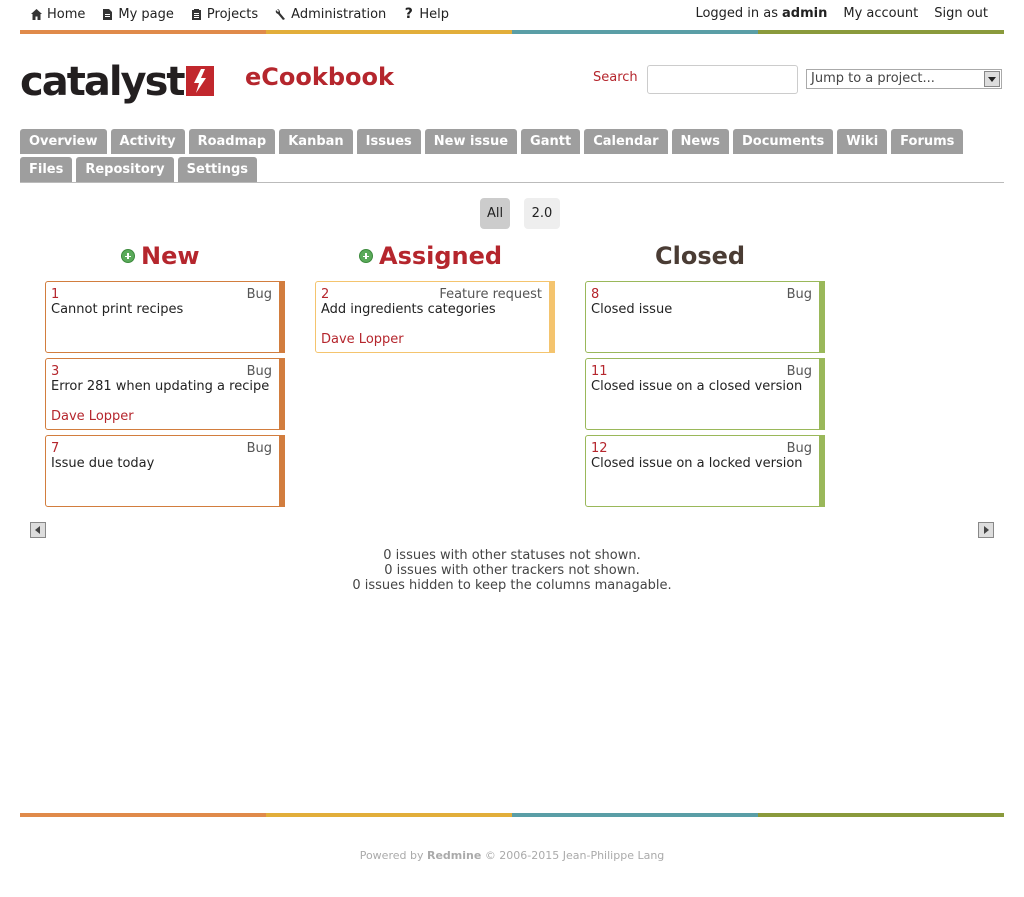  What do you see at coordinates (512, 32) in the screenshot?
I see `header-color-bar` at bounding box center [512, 32].